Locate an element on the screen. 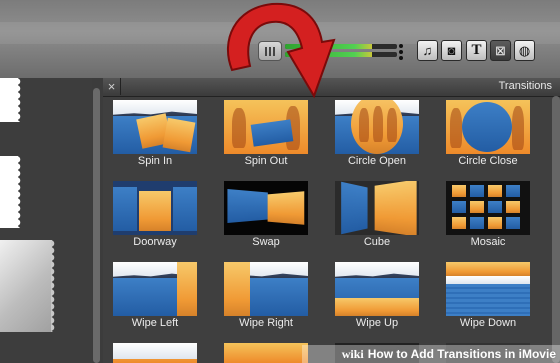  transition-mosaic: Mosaic is located at coordinates (488, 215).